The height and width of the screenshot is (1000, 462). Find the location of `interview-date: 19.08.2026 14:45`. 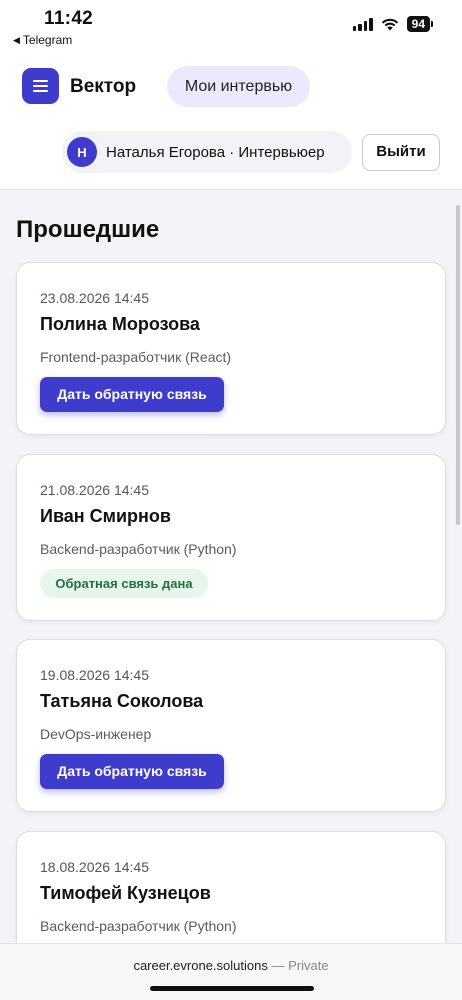

interview-date: 19.08.2026 14:45 is located at coordinates (94, 675).